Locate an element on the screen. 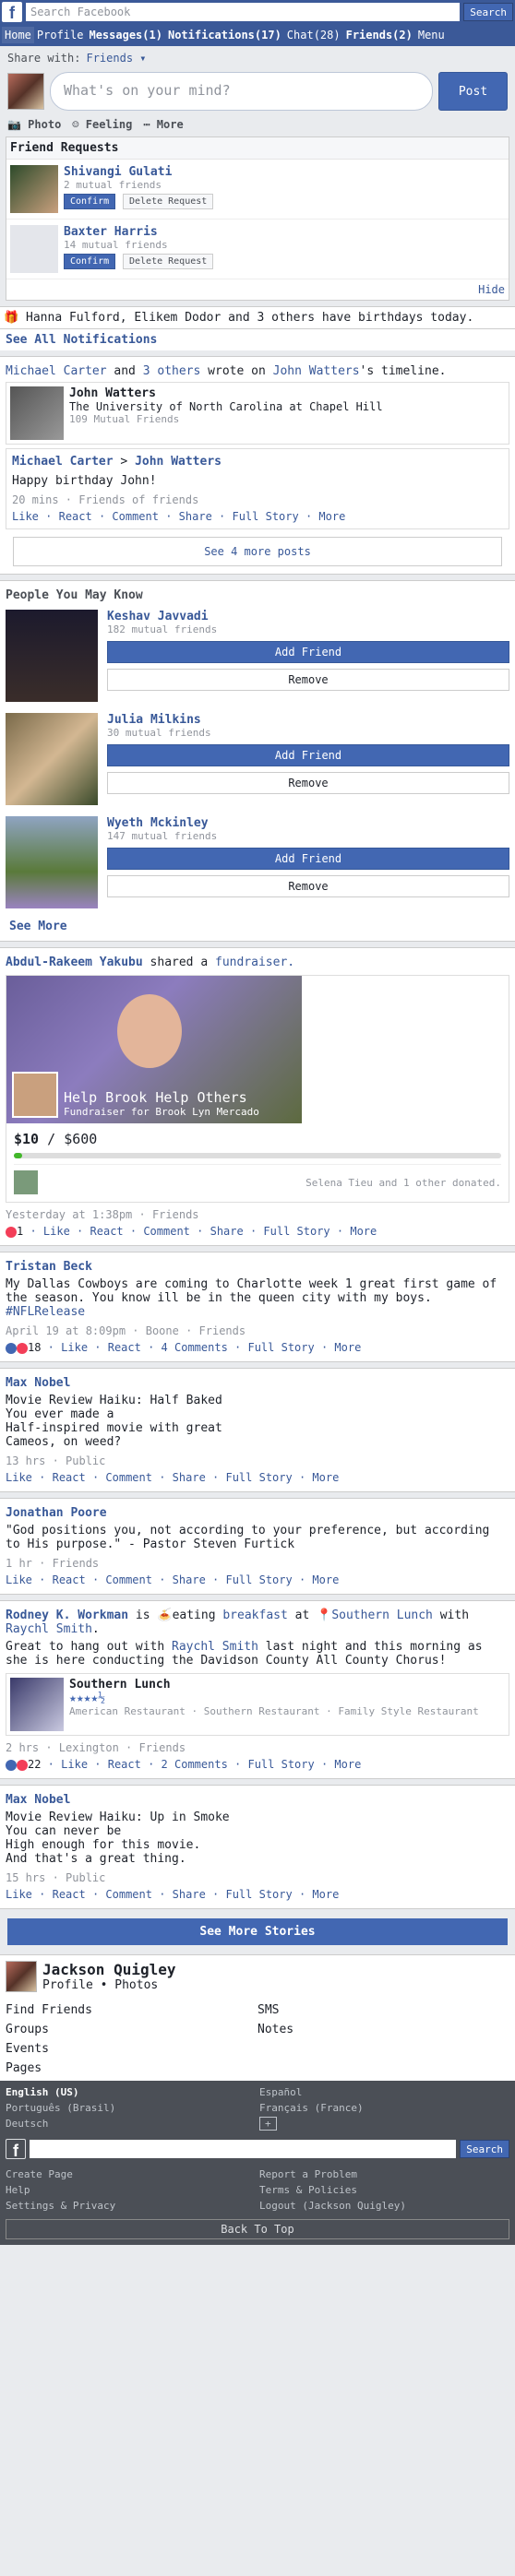 This screenshot has height=2576, width=515. lang-option: Deutsch is located at coordinates (131, 2124).